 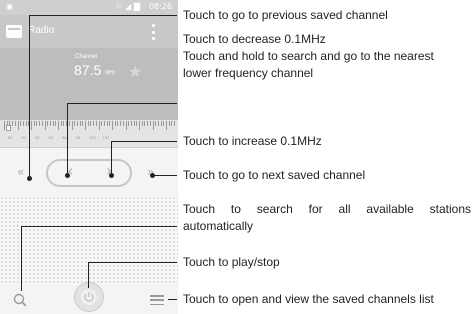 I want to click on android-icon: ◉, so click(x=9, y=6).